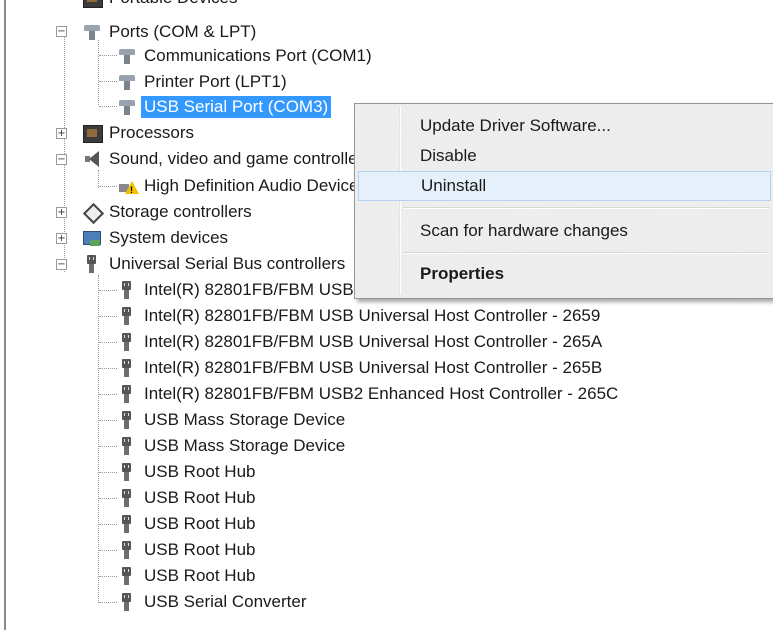  Describe the element at coordinates (227, 263) in the screenshot. I see `tree-label: Universal Serial Bus controllers` at that location.